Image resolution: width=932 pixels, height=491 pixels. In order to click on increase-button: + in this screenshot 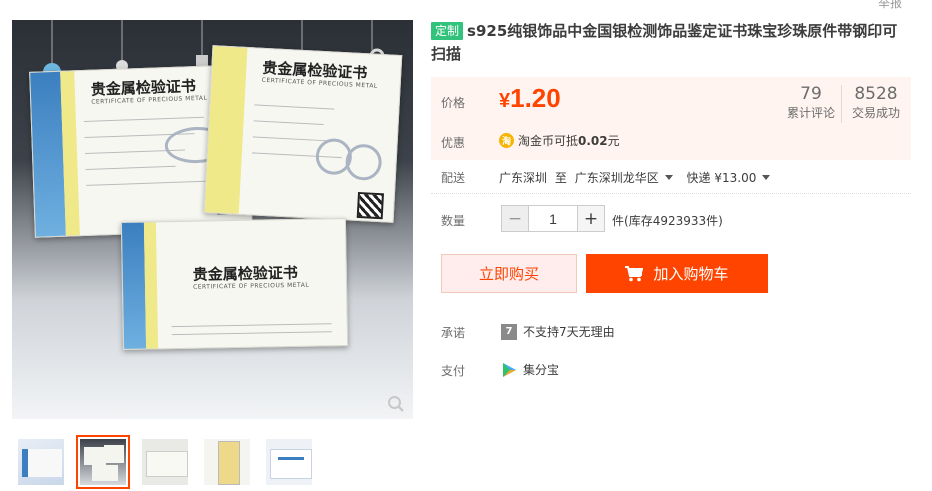, I will do `click(591, 218)`.